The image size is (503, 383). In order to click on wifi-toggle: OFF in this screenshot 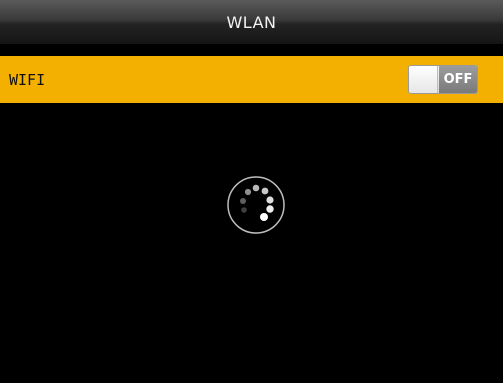, I will do `click(443, 79)`.